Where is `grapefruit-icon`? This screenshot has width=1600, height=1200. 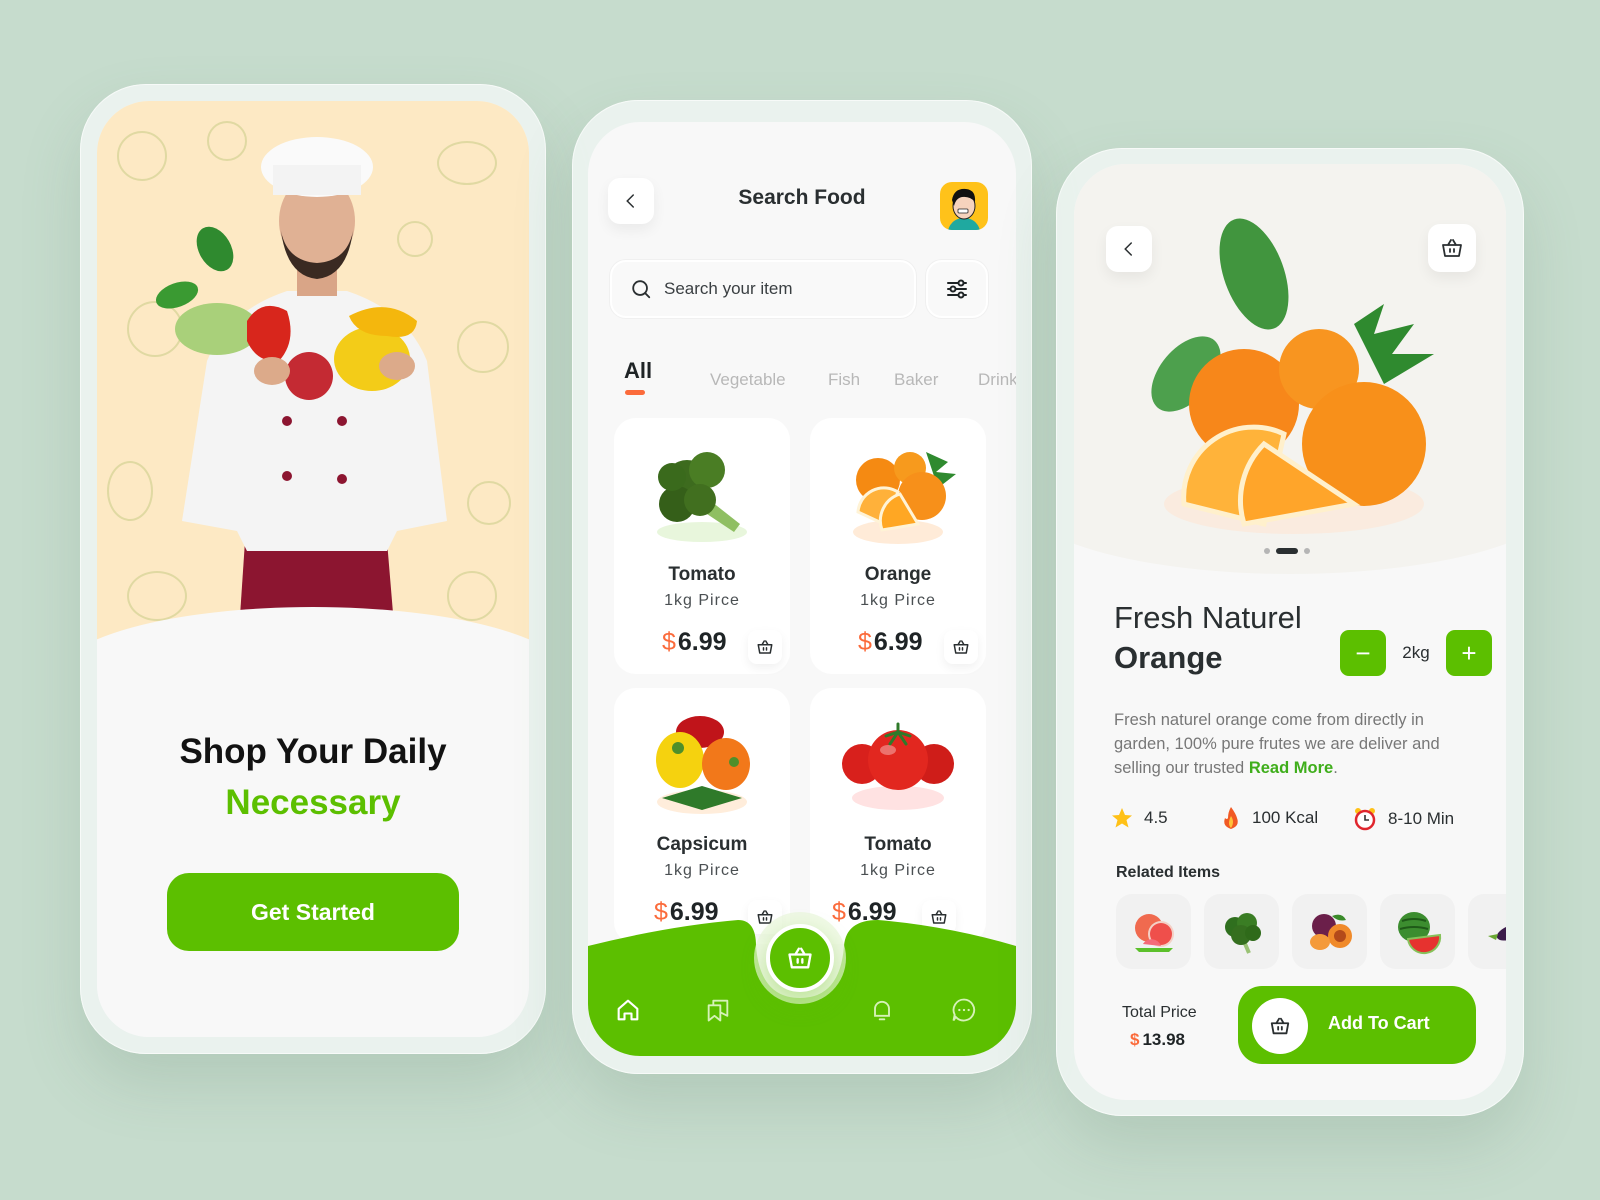 grapefruit-icon is located at coordinates (1154, 932).